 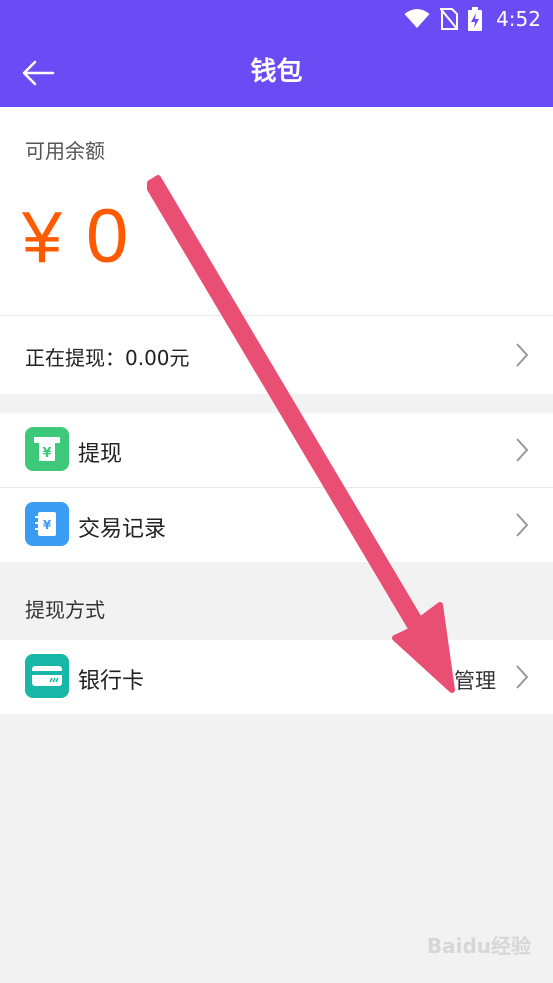 What do you see at coordinates (65, 151) in the screenshot?
I see `balance-label: 可用余额` at bounding box center [65, 151].